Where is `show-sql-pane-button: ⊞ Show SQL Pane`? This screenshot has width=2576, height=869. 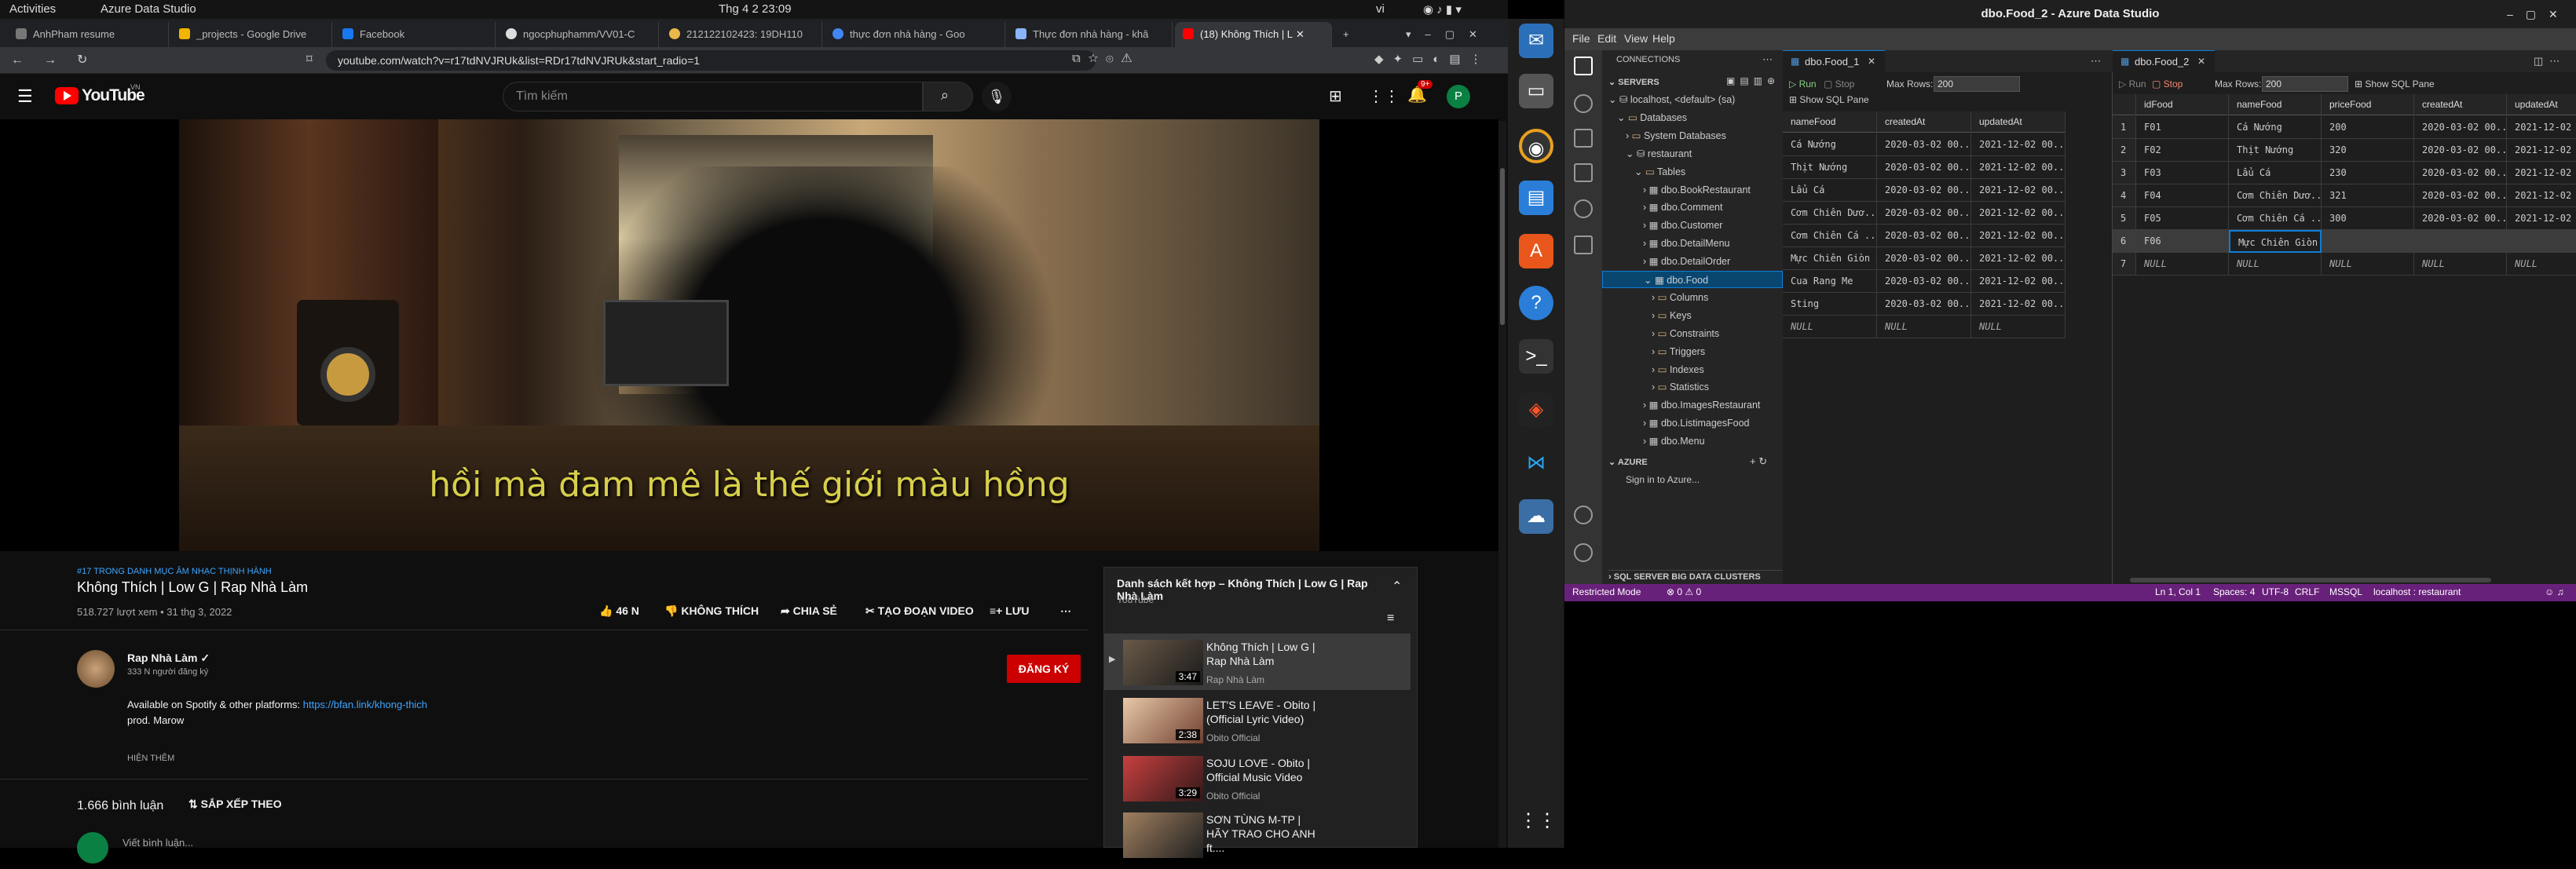 show-sql-pane-button: ⊞ Show SQL Pane is located at coordinates (2395, 84).